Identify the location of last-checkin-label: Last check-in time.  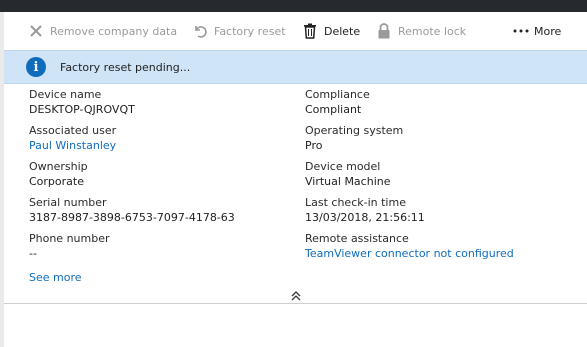
(355, 202).